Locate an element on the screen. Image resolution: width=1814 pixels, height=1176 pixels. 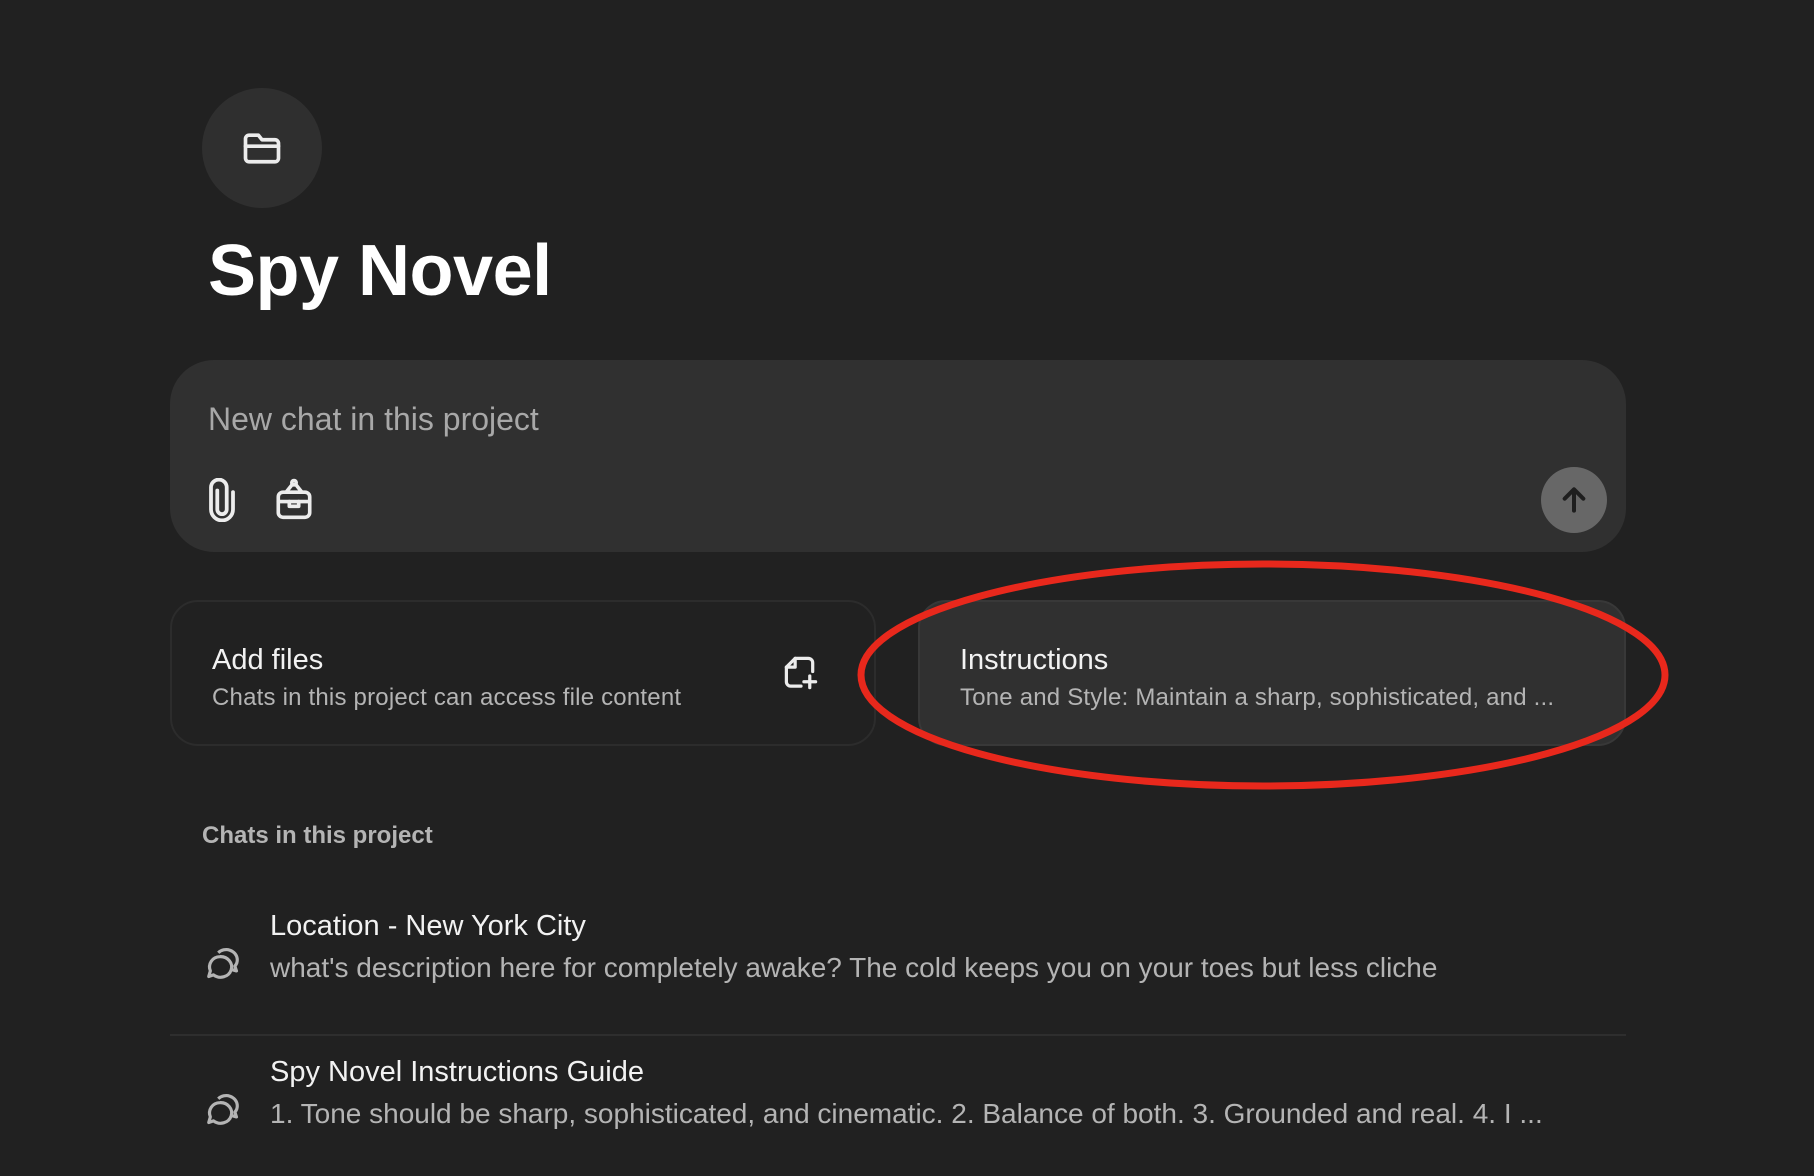
folder-icon is located at coordinates (262, 148).